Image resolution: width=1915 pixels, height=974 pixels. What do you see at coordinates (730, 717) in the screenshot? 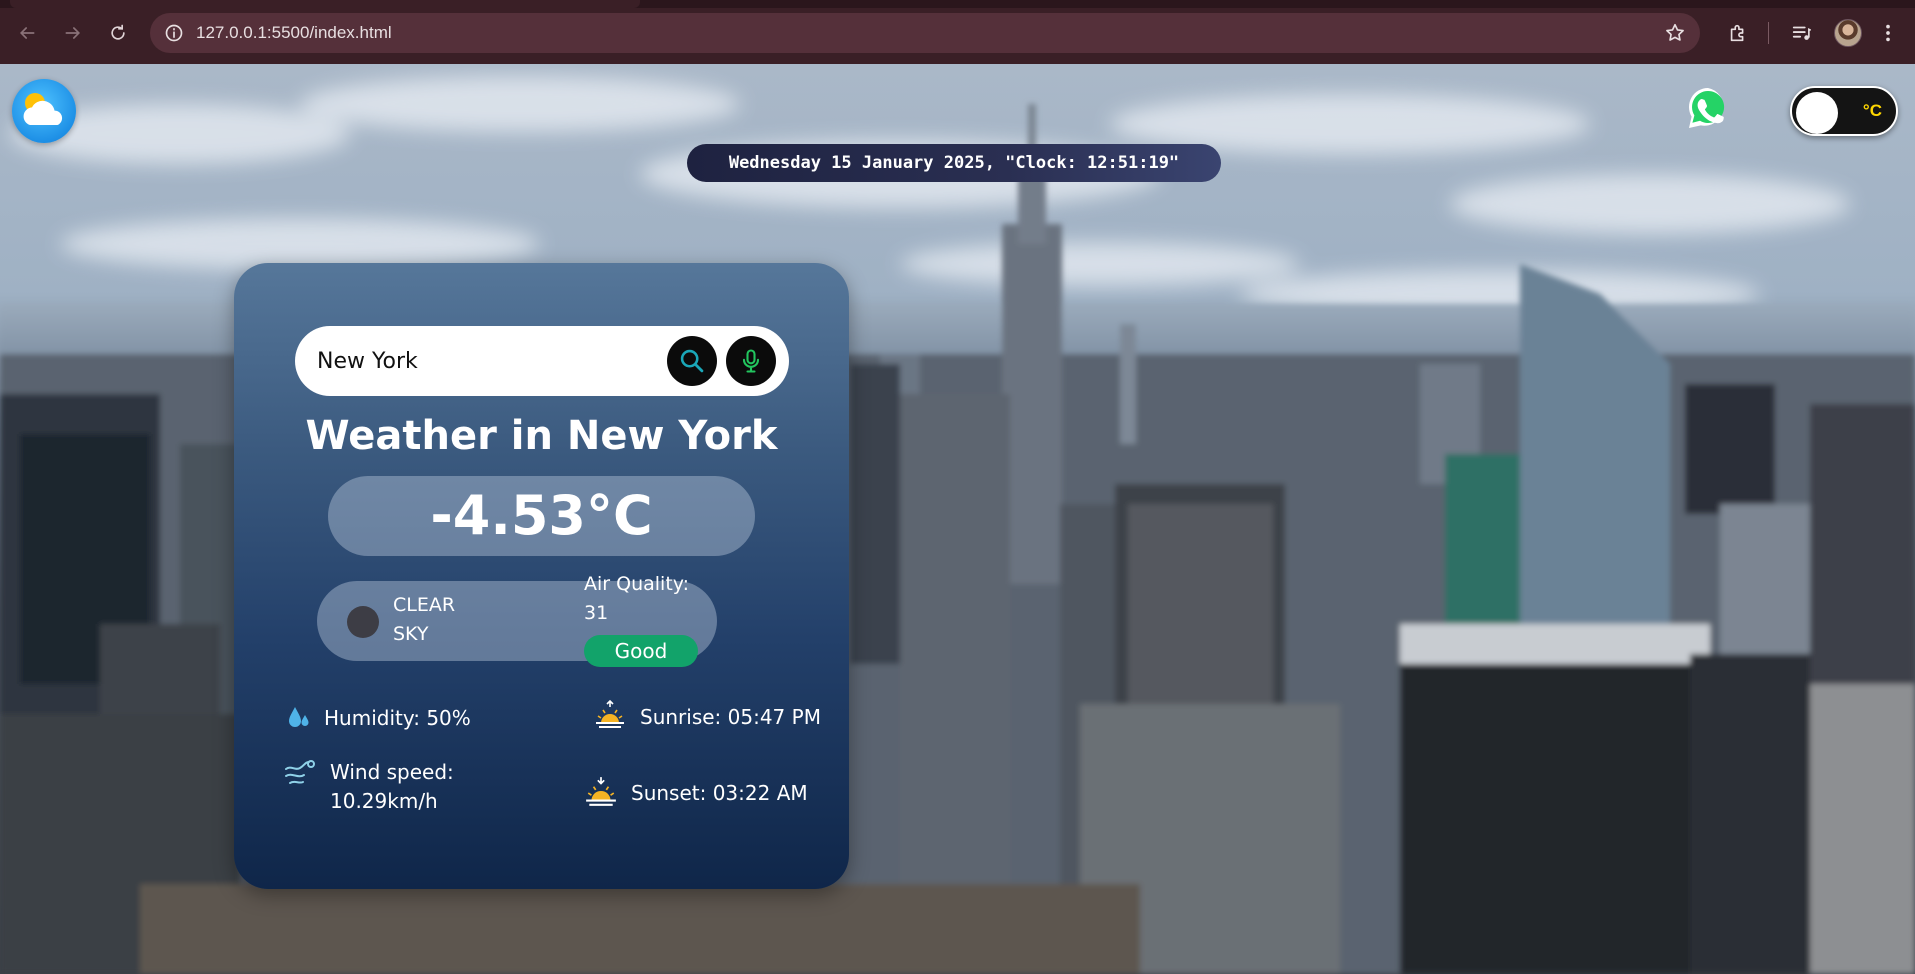
I see `sunrise-text: Sunrise: 05:47 PM` at bounding box center [730, 717].